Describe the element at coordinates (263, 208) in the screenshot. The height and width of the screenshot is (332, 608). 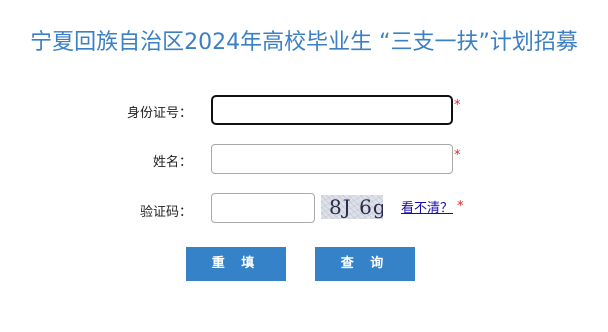
I see `captcha-input` at that location.